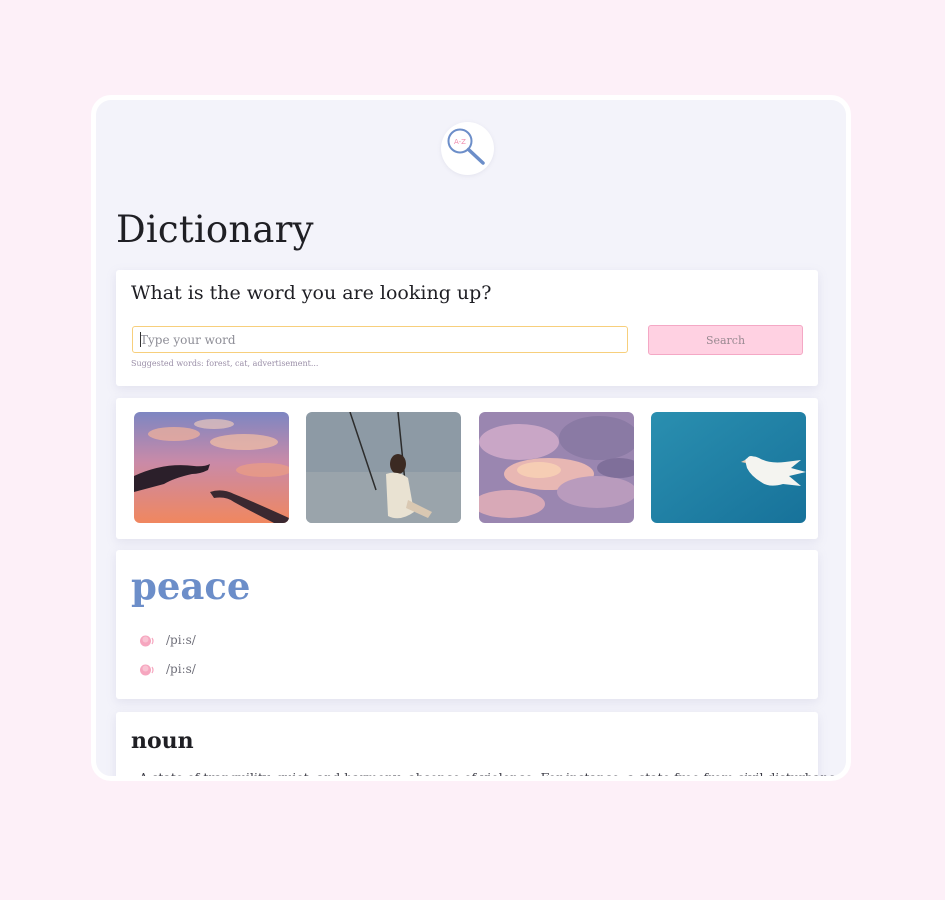  What do you see at coordinates (311, 293) in the screenshot?
I see `search-heading: What is the word you are looking up?` at bounding box center [311, 293].